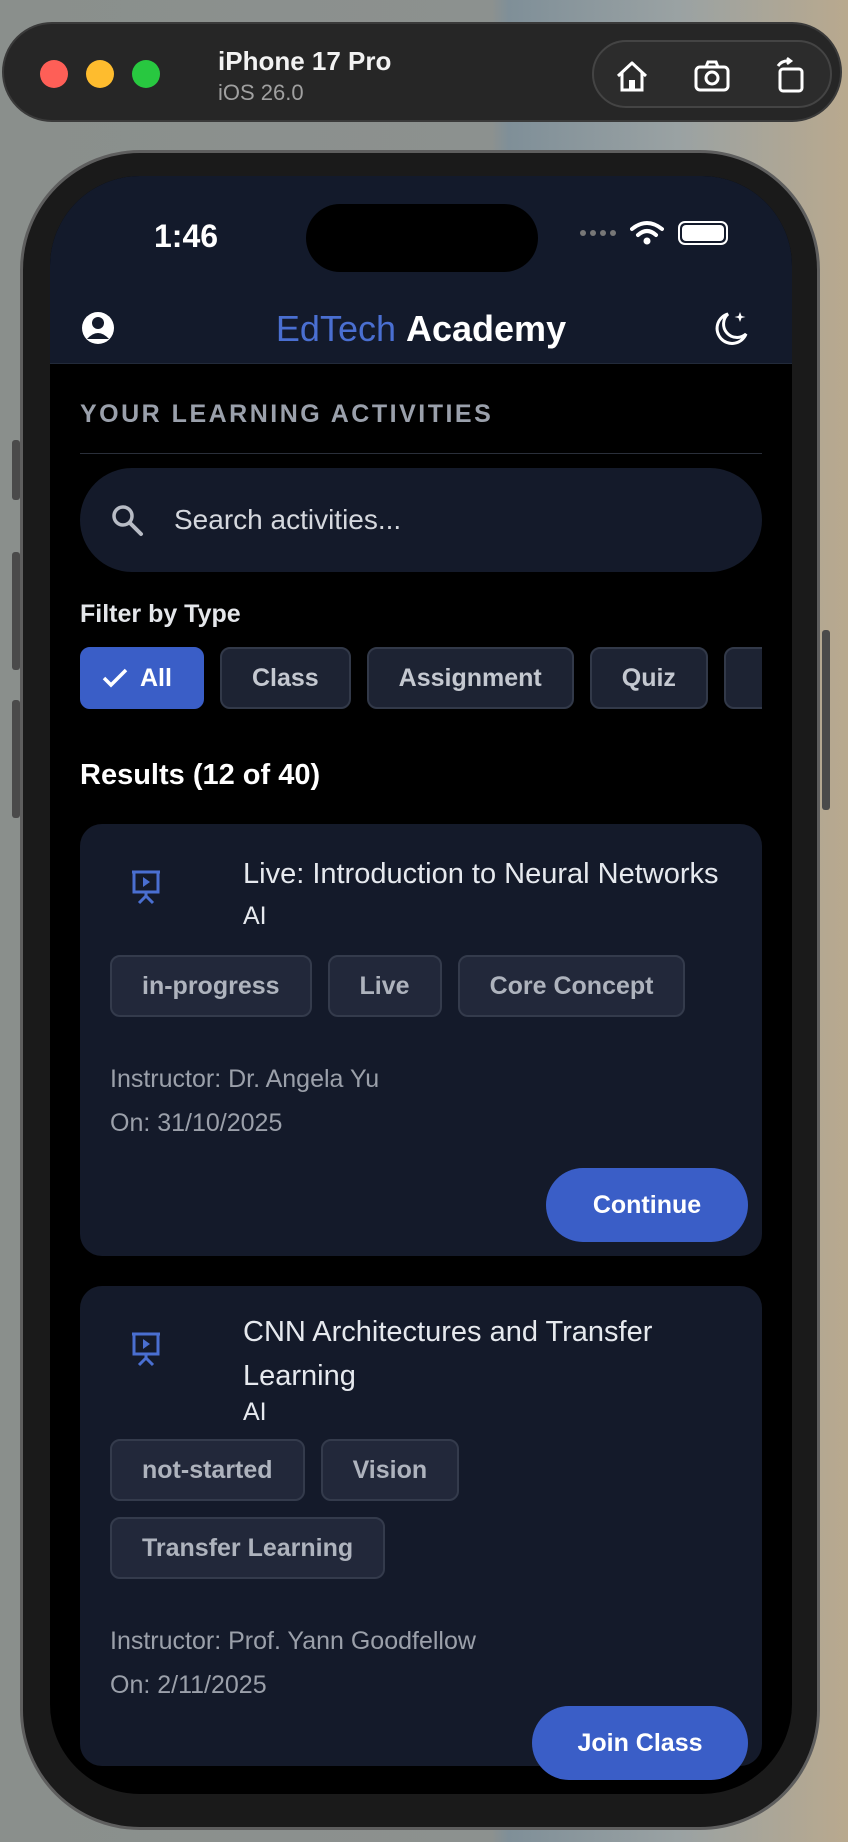 The height and width of the screenshot is (1842, 848). Describe the element at coordinates (486, 328) in the screenshot. I see `brand-part2: Academy` at that location.